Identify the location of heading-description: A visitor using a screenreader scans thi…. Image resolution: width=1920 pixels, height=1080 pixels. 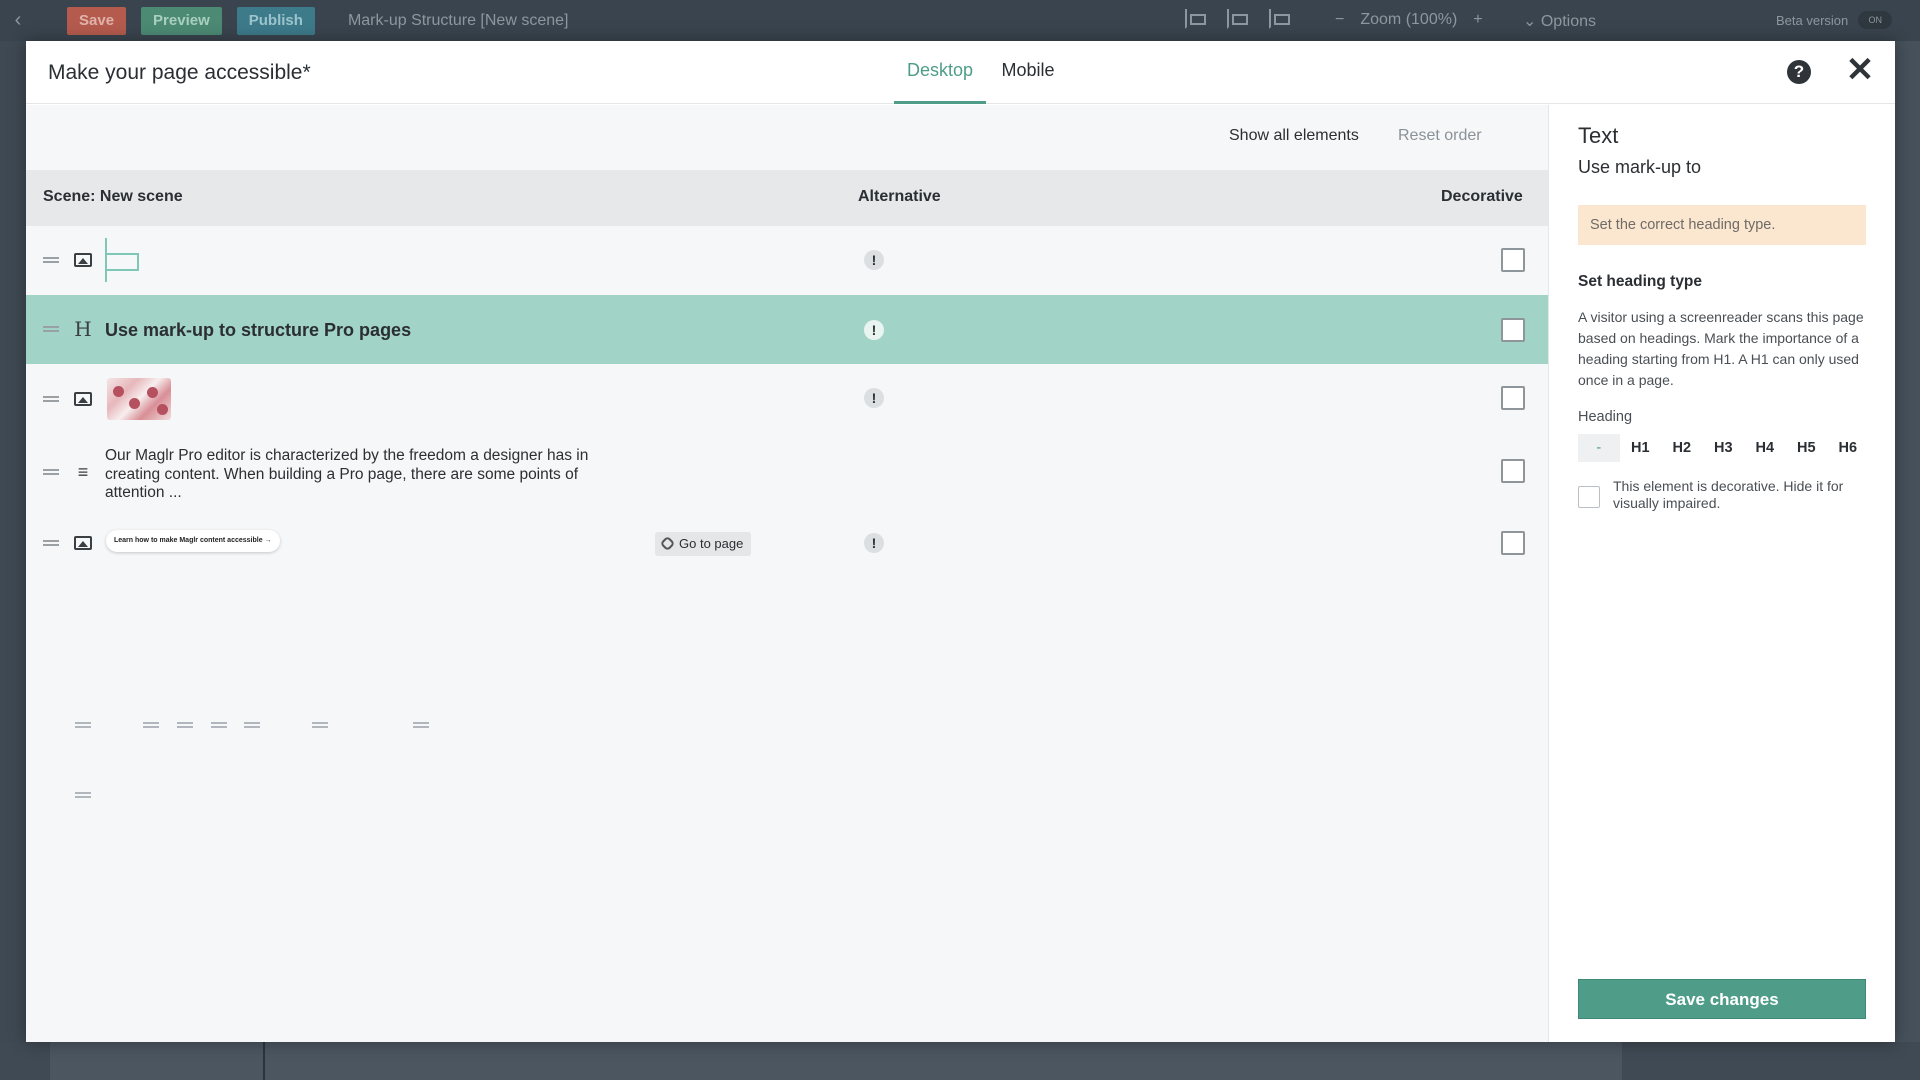
(1721, 348).